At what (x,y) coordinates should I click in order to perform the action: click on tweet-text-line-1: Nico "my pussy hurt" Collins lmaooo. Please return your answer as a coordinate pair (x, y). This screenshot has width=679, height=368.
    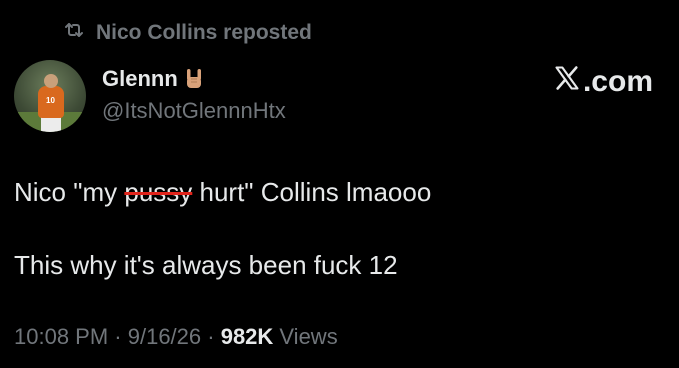
    Looking at the image, I should click on (222, 192).